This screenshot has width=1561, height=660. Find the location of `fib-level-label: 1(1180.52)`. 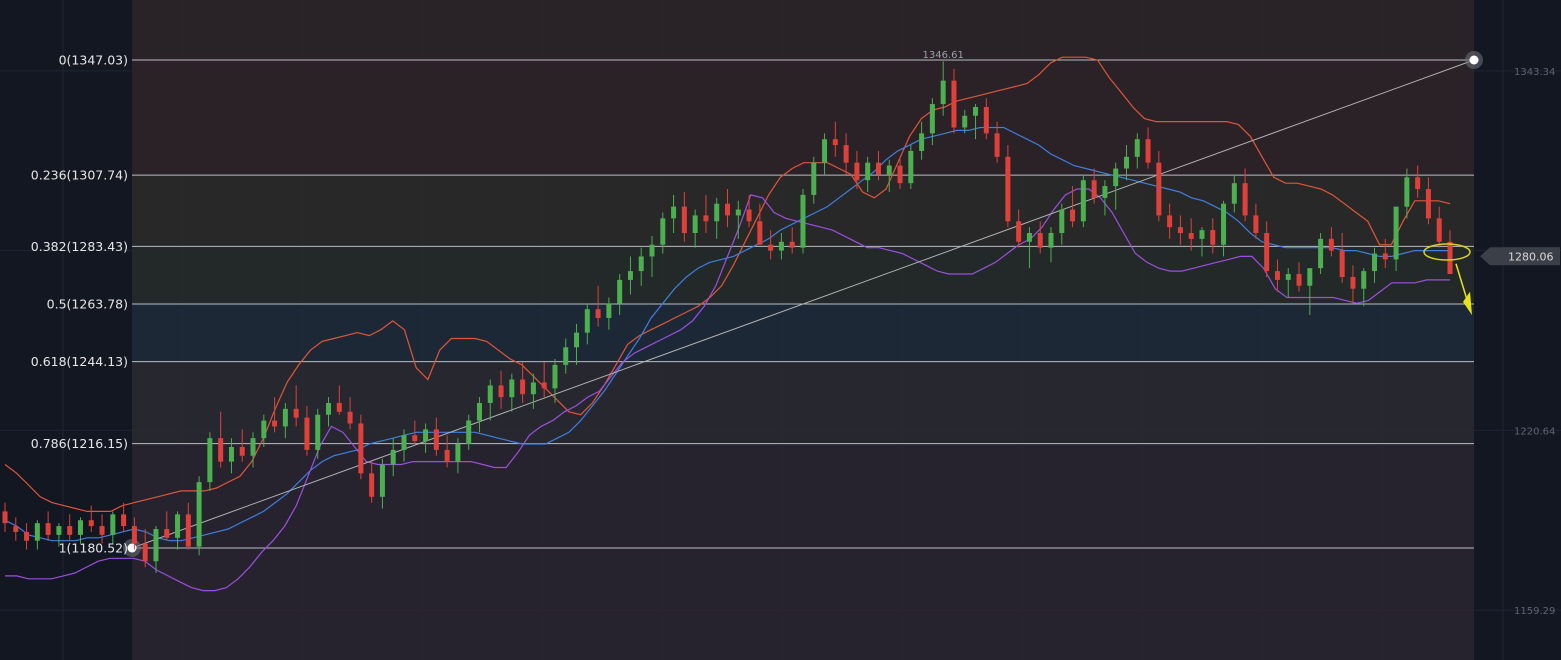

fib-level-label: 1(1180.52) is located at coordinates (93, 548).